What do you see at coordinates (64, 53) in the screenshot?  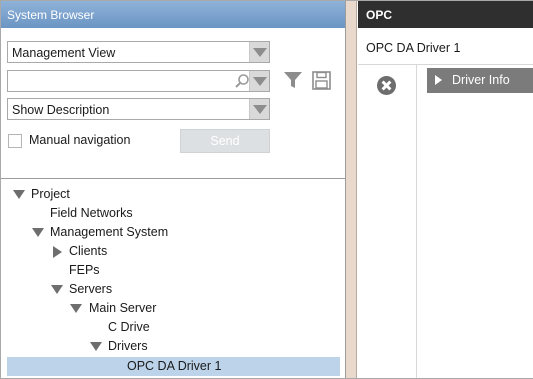 I see `view-select-value: Management View` at bounding box center [64, 53].